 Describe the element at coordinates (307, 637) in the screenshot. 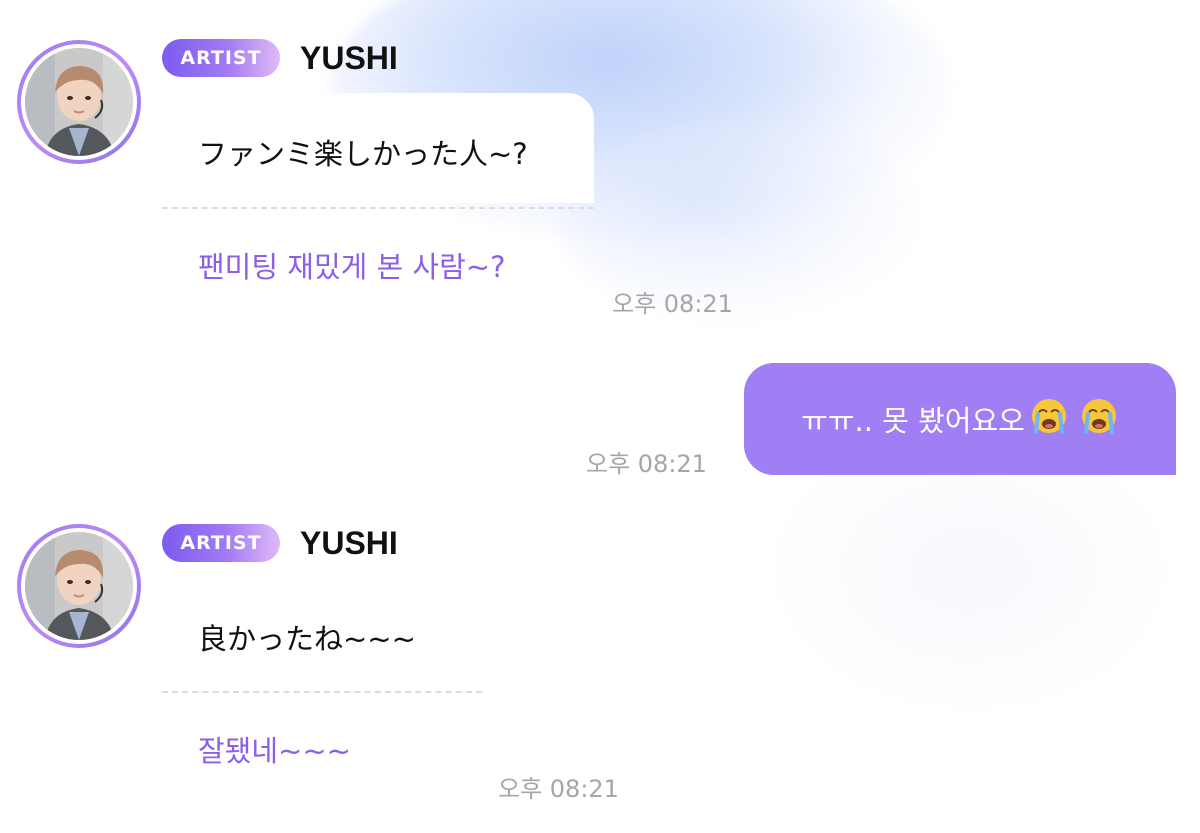

I see `artist-message-text: 良かったね~~~` at that location.